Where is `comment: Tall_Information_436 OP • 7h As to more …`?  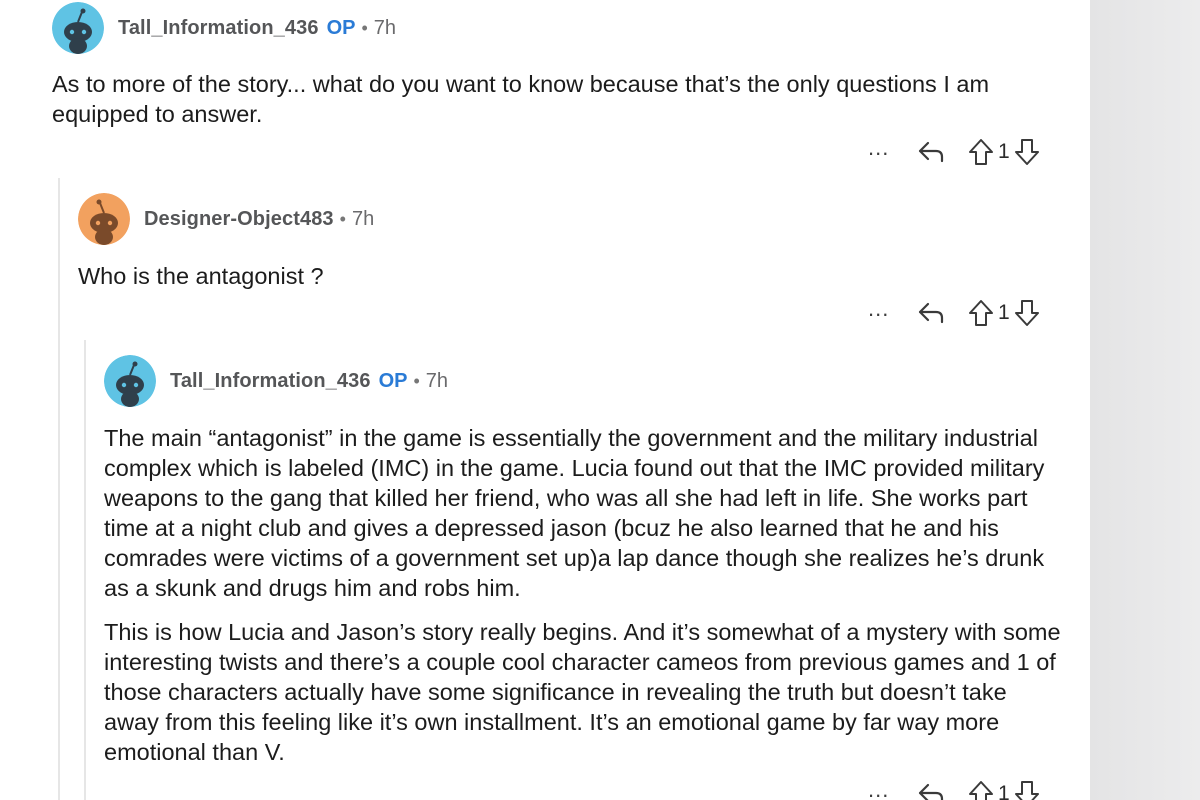
comment: Tall_Information_436 OP • 7h As to more … is located at coordinates (557, 65).